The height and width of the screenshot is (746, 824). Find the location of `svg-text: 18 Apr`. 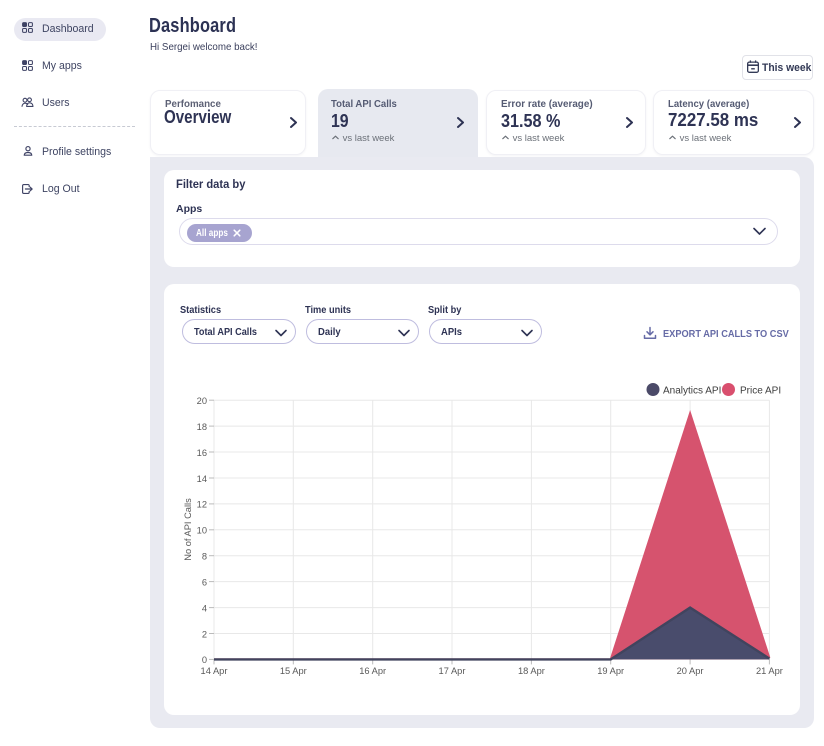

svg-text: 18 Apr is located at coordinates (531, 671).